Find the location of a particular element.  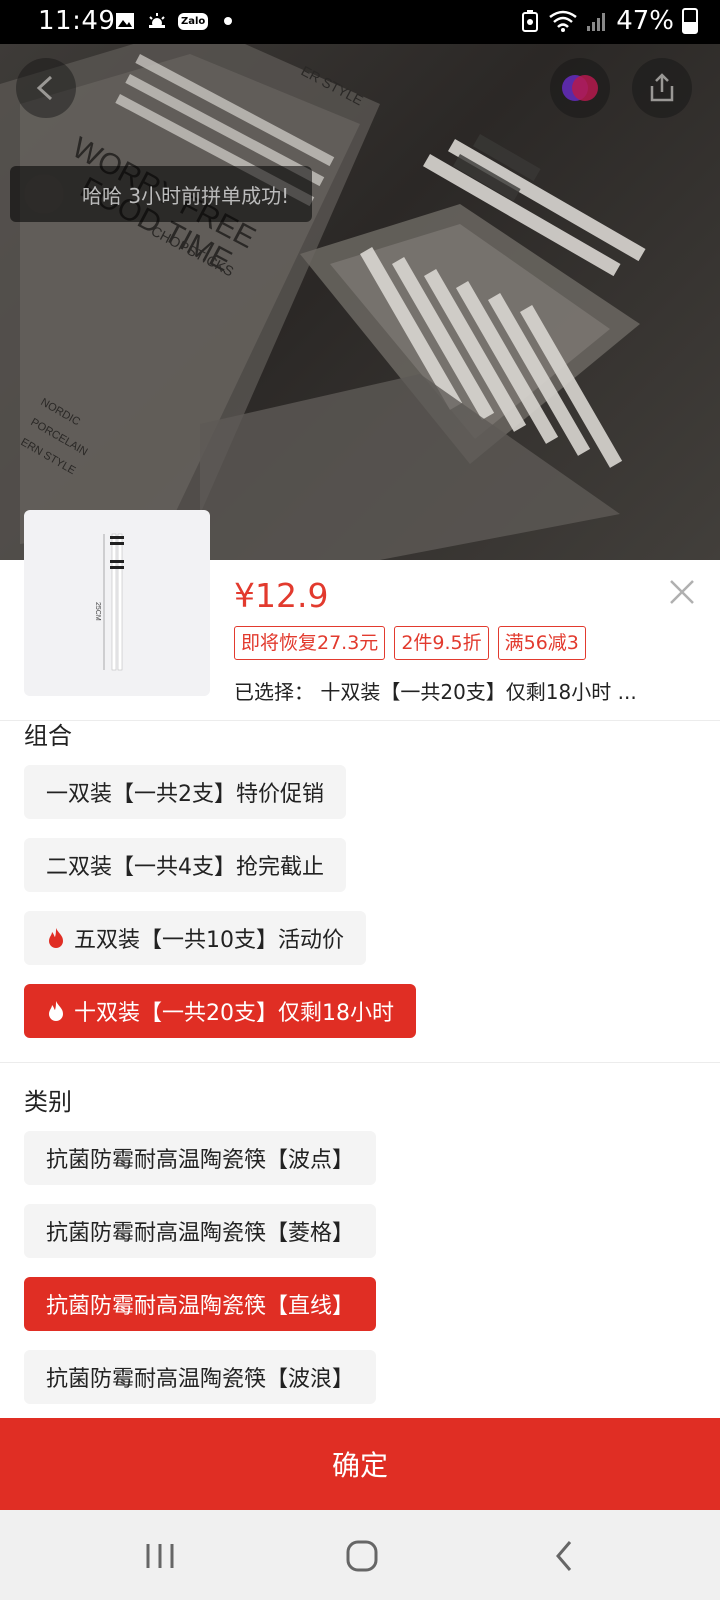

category-option-label: 抗菌防霉耐高温陶瓷筷【波浪】 is located at coordinates (200, 1379).